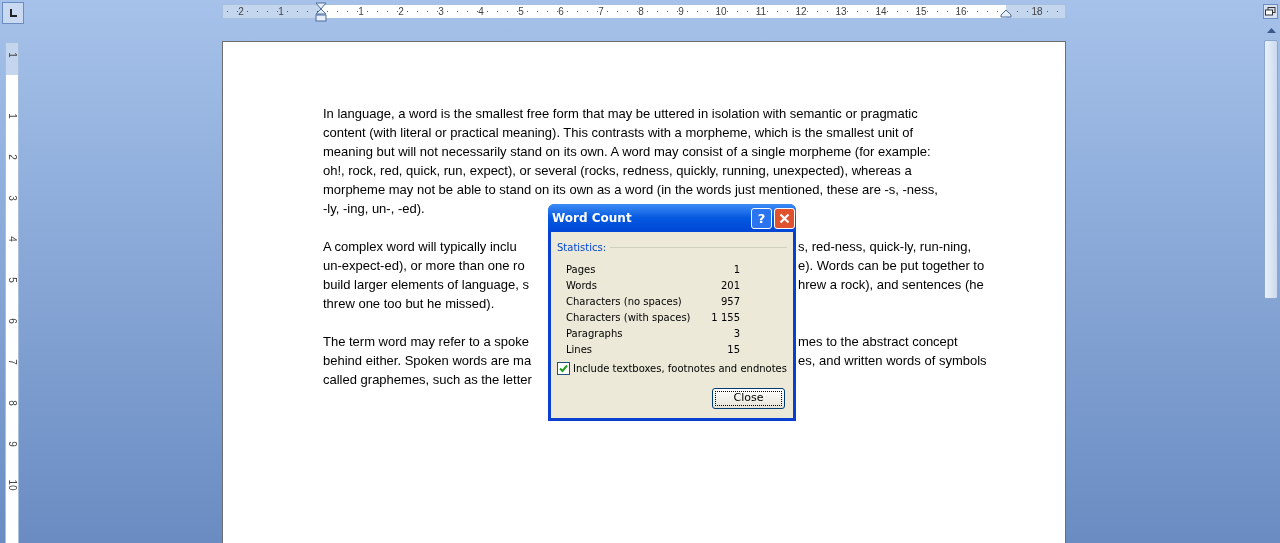 This screenshot has width=1280, height=543. Describe the element at coordinates (736, 333) in the screenshot. I see `stat-value: 3` at that location.